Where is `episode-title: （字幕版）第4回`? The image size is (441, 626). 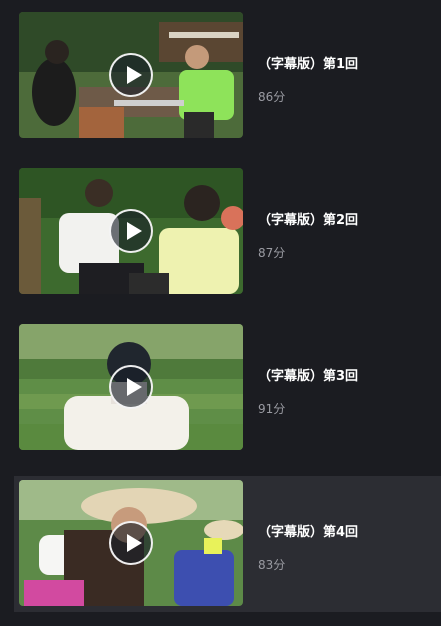
episode-title: （字幕版）第4回 is located at coordinates (308, 530).